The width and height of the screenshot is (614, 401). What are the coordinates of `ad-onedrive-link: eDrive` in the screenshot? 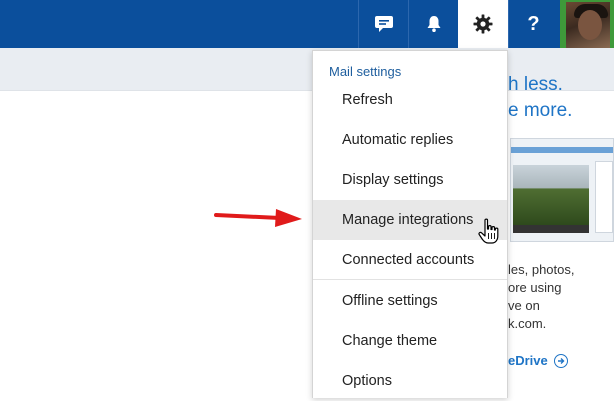 It's located at (538, 360).